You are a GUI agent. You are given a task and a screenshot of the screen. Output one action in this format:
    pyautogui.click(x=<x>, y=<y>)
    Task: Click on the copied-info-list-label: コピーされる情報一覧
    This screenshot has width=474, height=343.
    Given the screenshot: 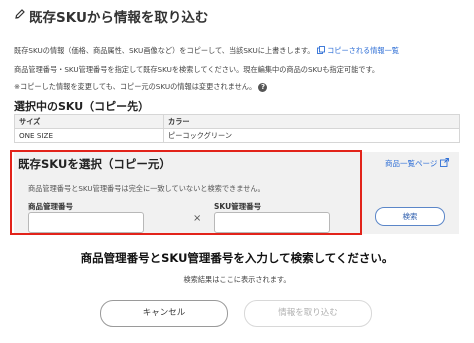 What is the action you would take?
    pyautogui.click(x=363, y=50)
    